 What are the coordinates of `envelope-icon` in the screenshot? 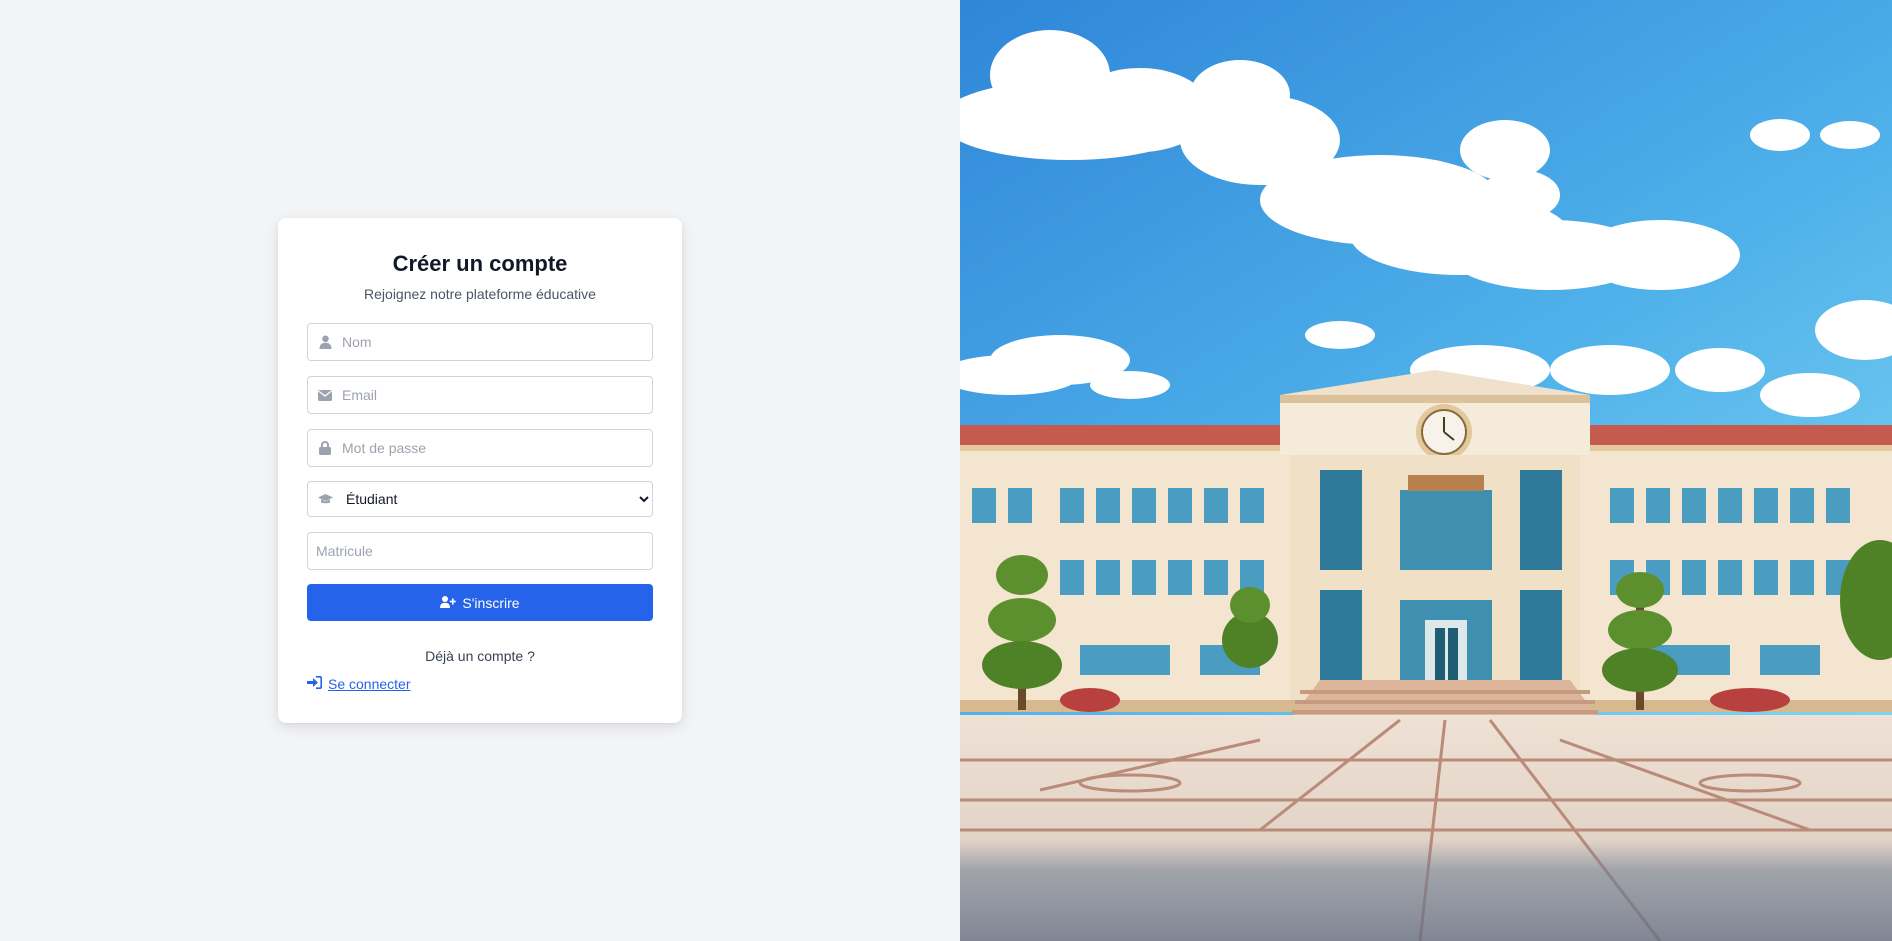 It's located at (325, 395).